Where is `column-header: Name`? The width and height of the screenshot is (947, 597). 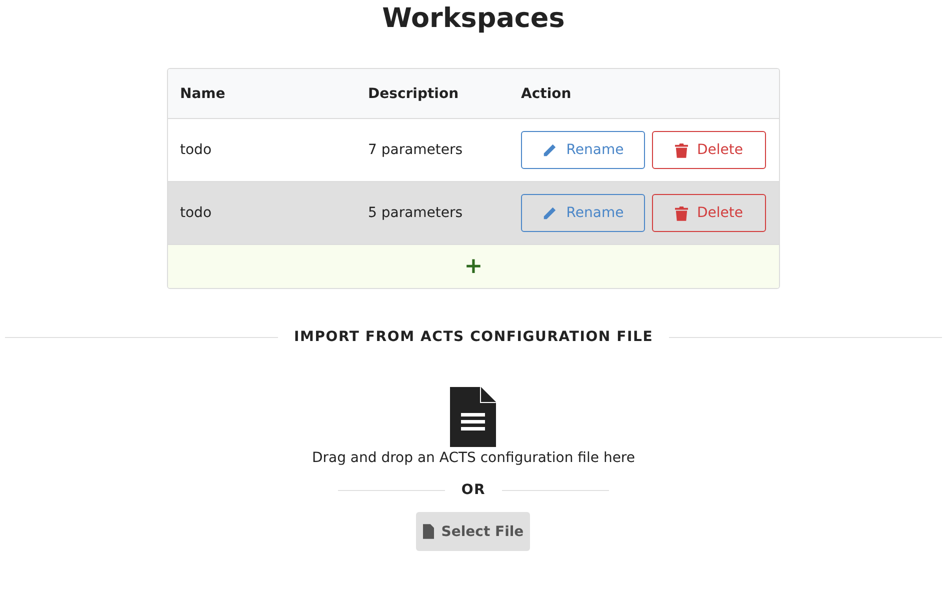 column-header: Name is located at coordinates (202, 94).